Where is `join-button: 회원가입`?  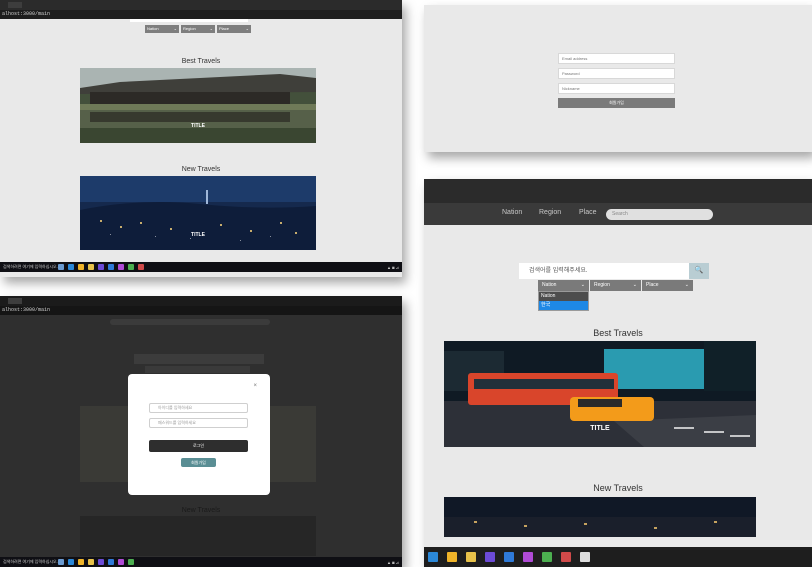
join-button: 회원가입 is located at coordinates (198, 462).